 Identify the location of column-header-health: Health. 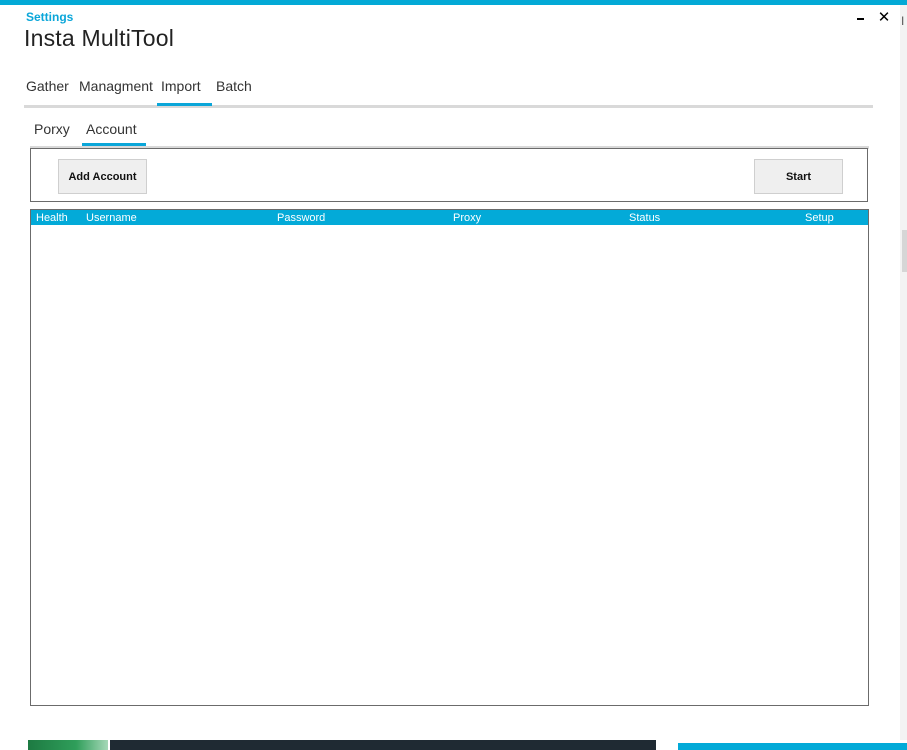
(52, 218).